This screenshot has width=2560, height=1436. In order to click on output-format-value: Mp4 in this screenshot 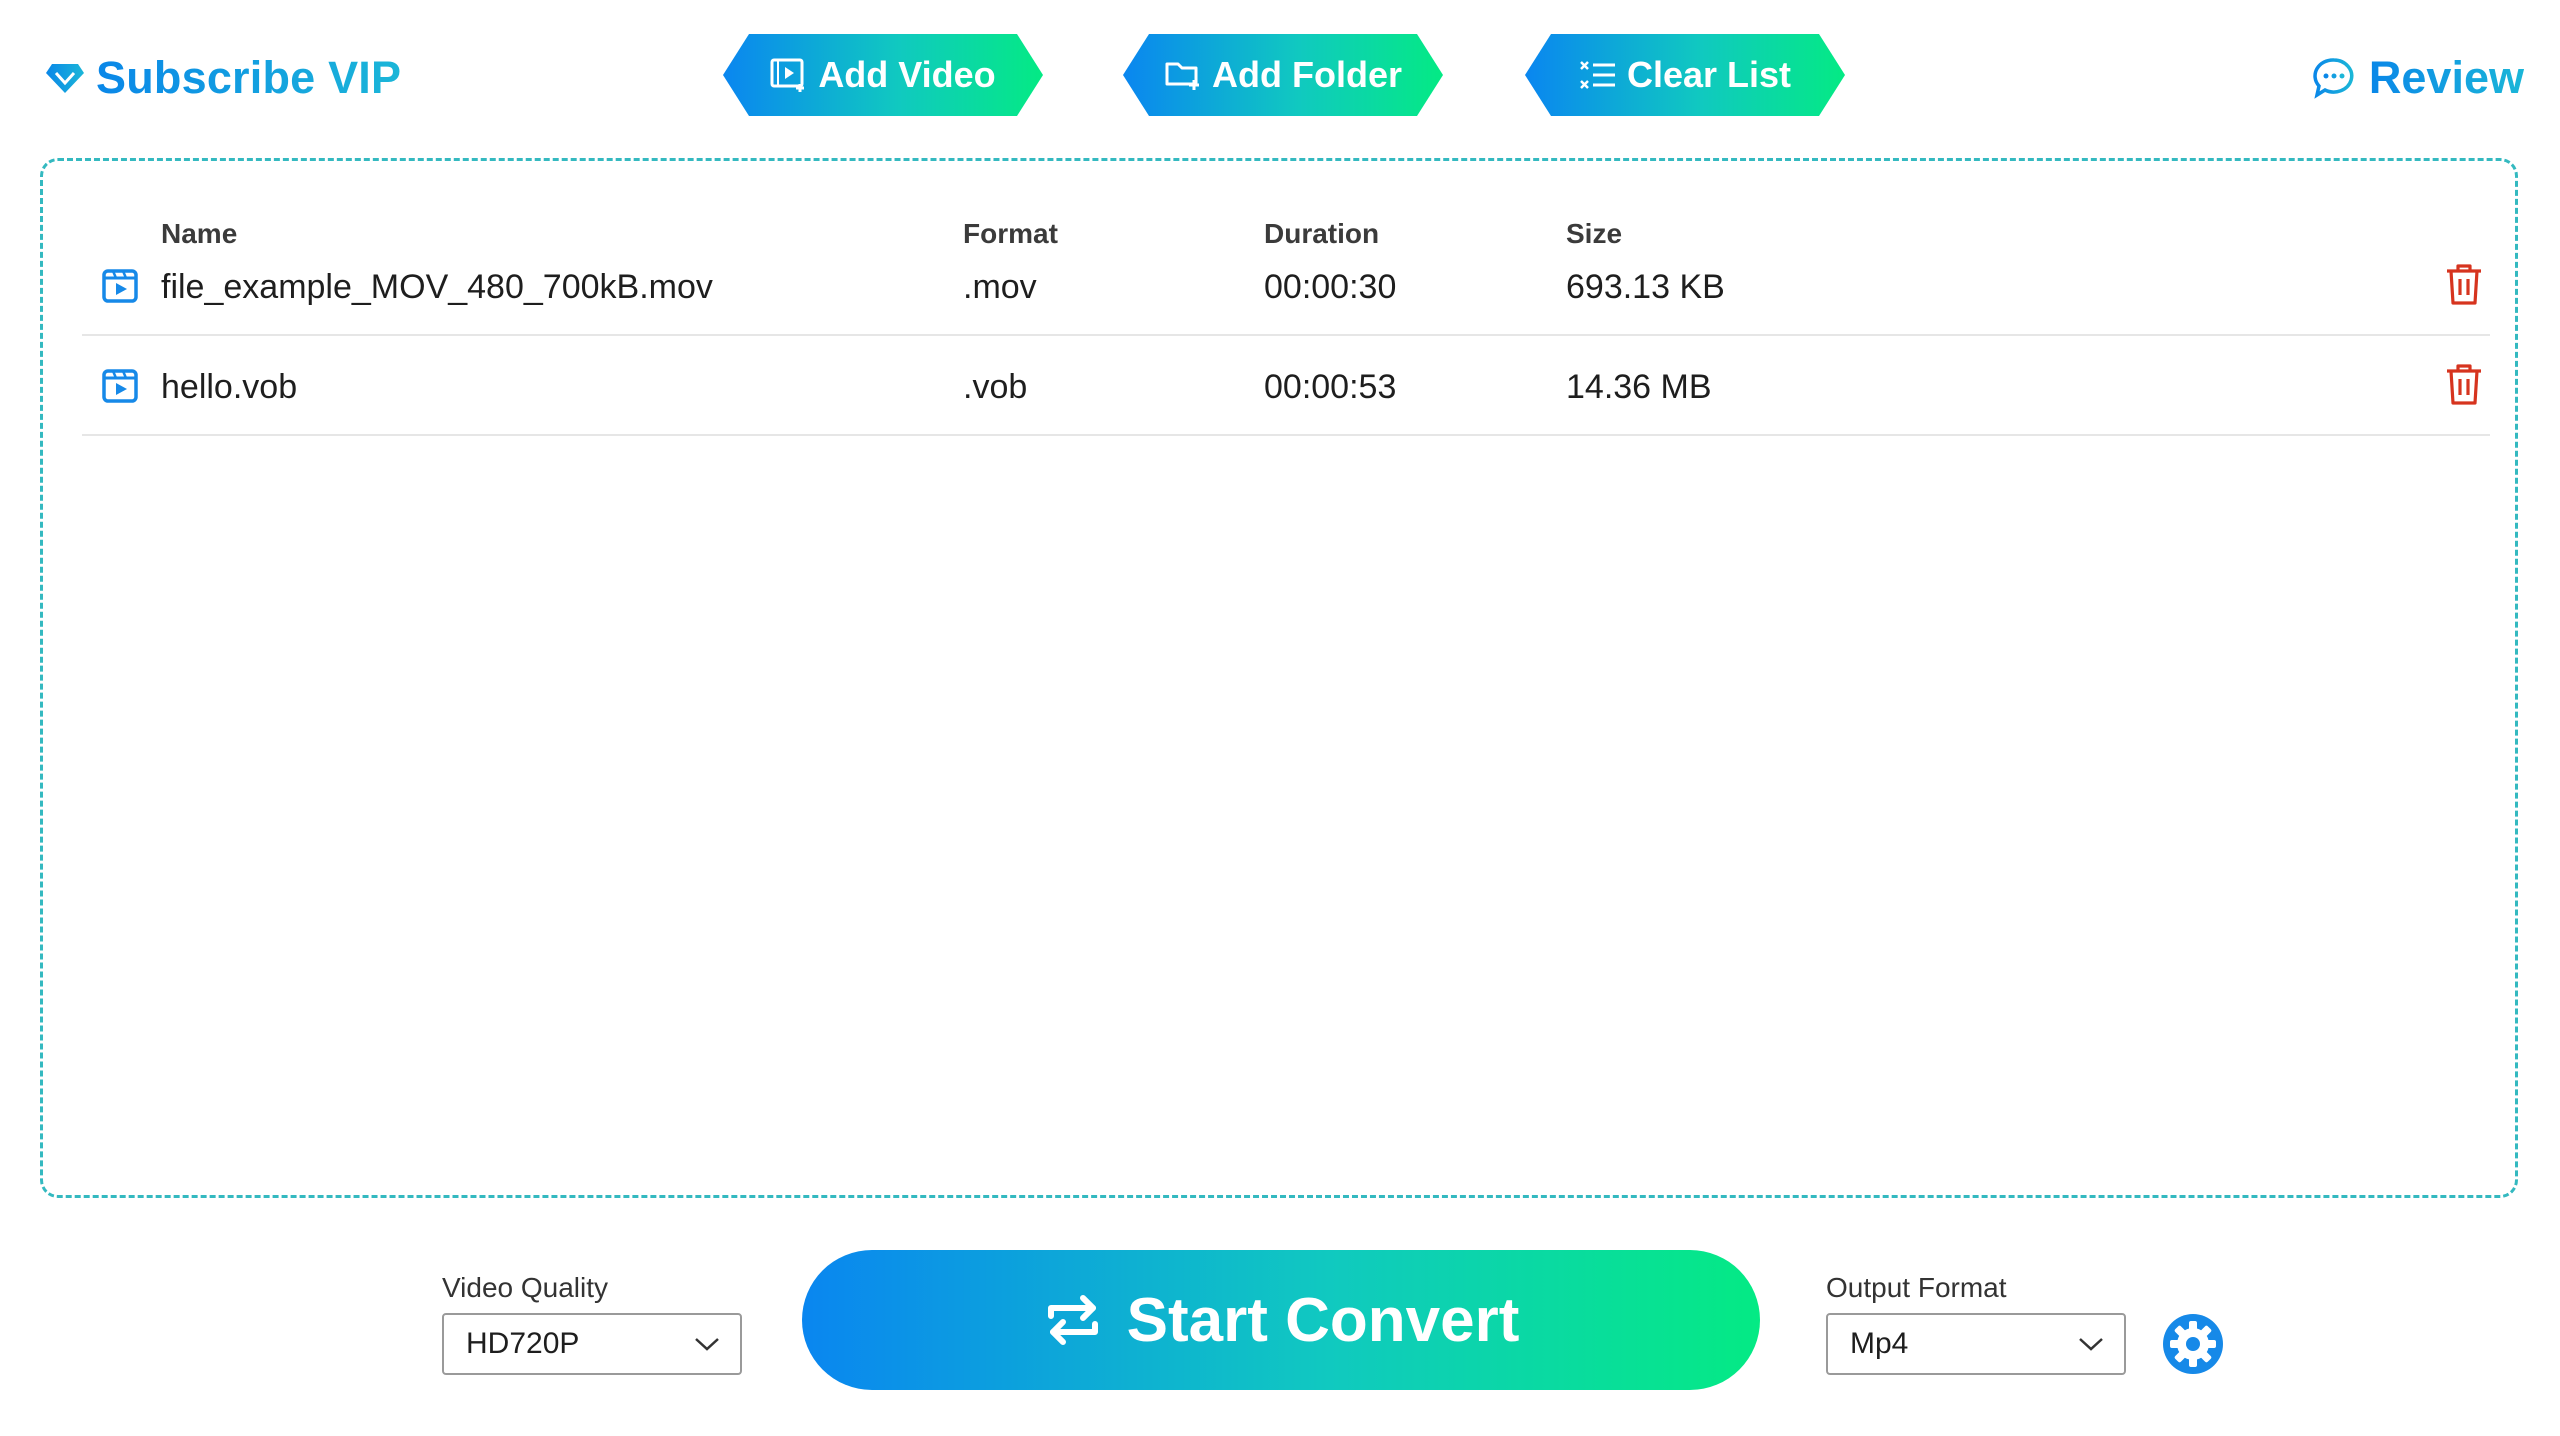, I will do `click(1879, 1343)`.